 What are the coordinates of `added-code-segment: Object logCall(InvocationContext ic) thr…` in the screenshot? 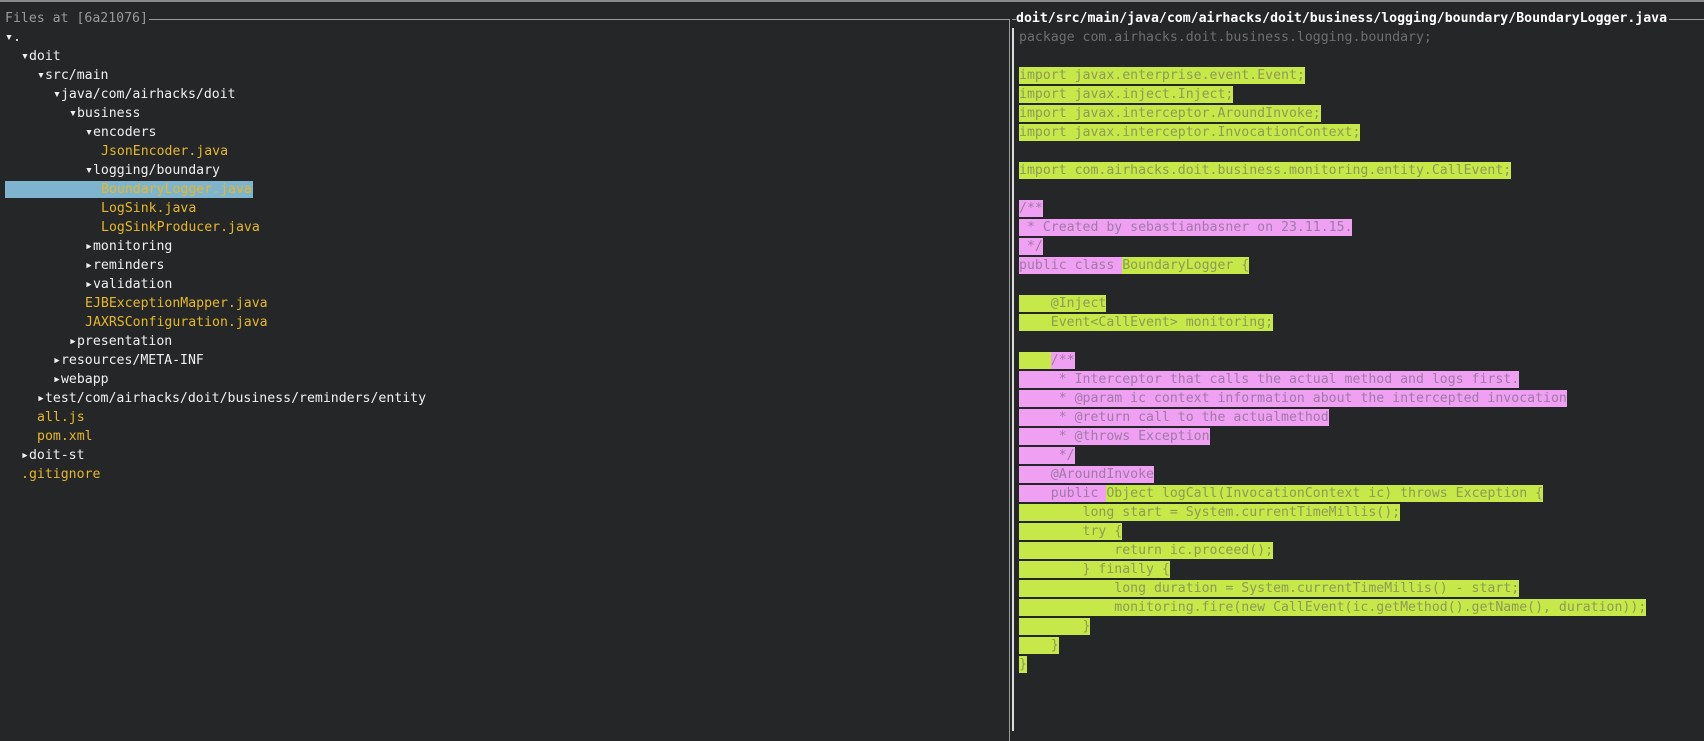 It's located at (1325, 493).